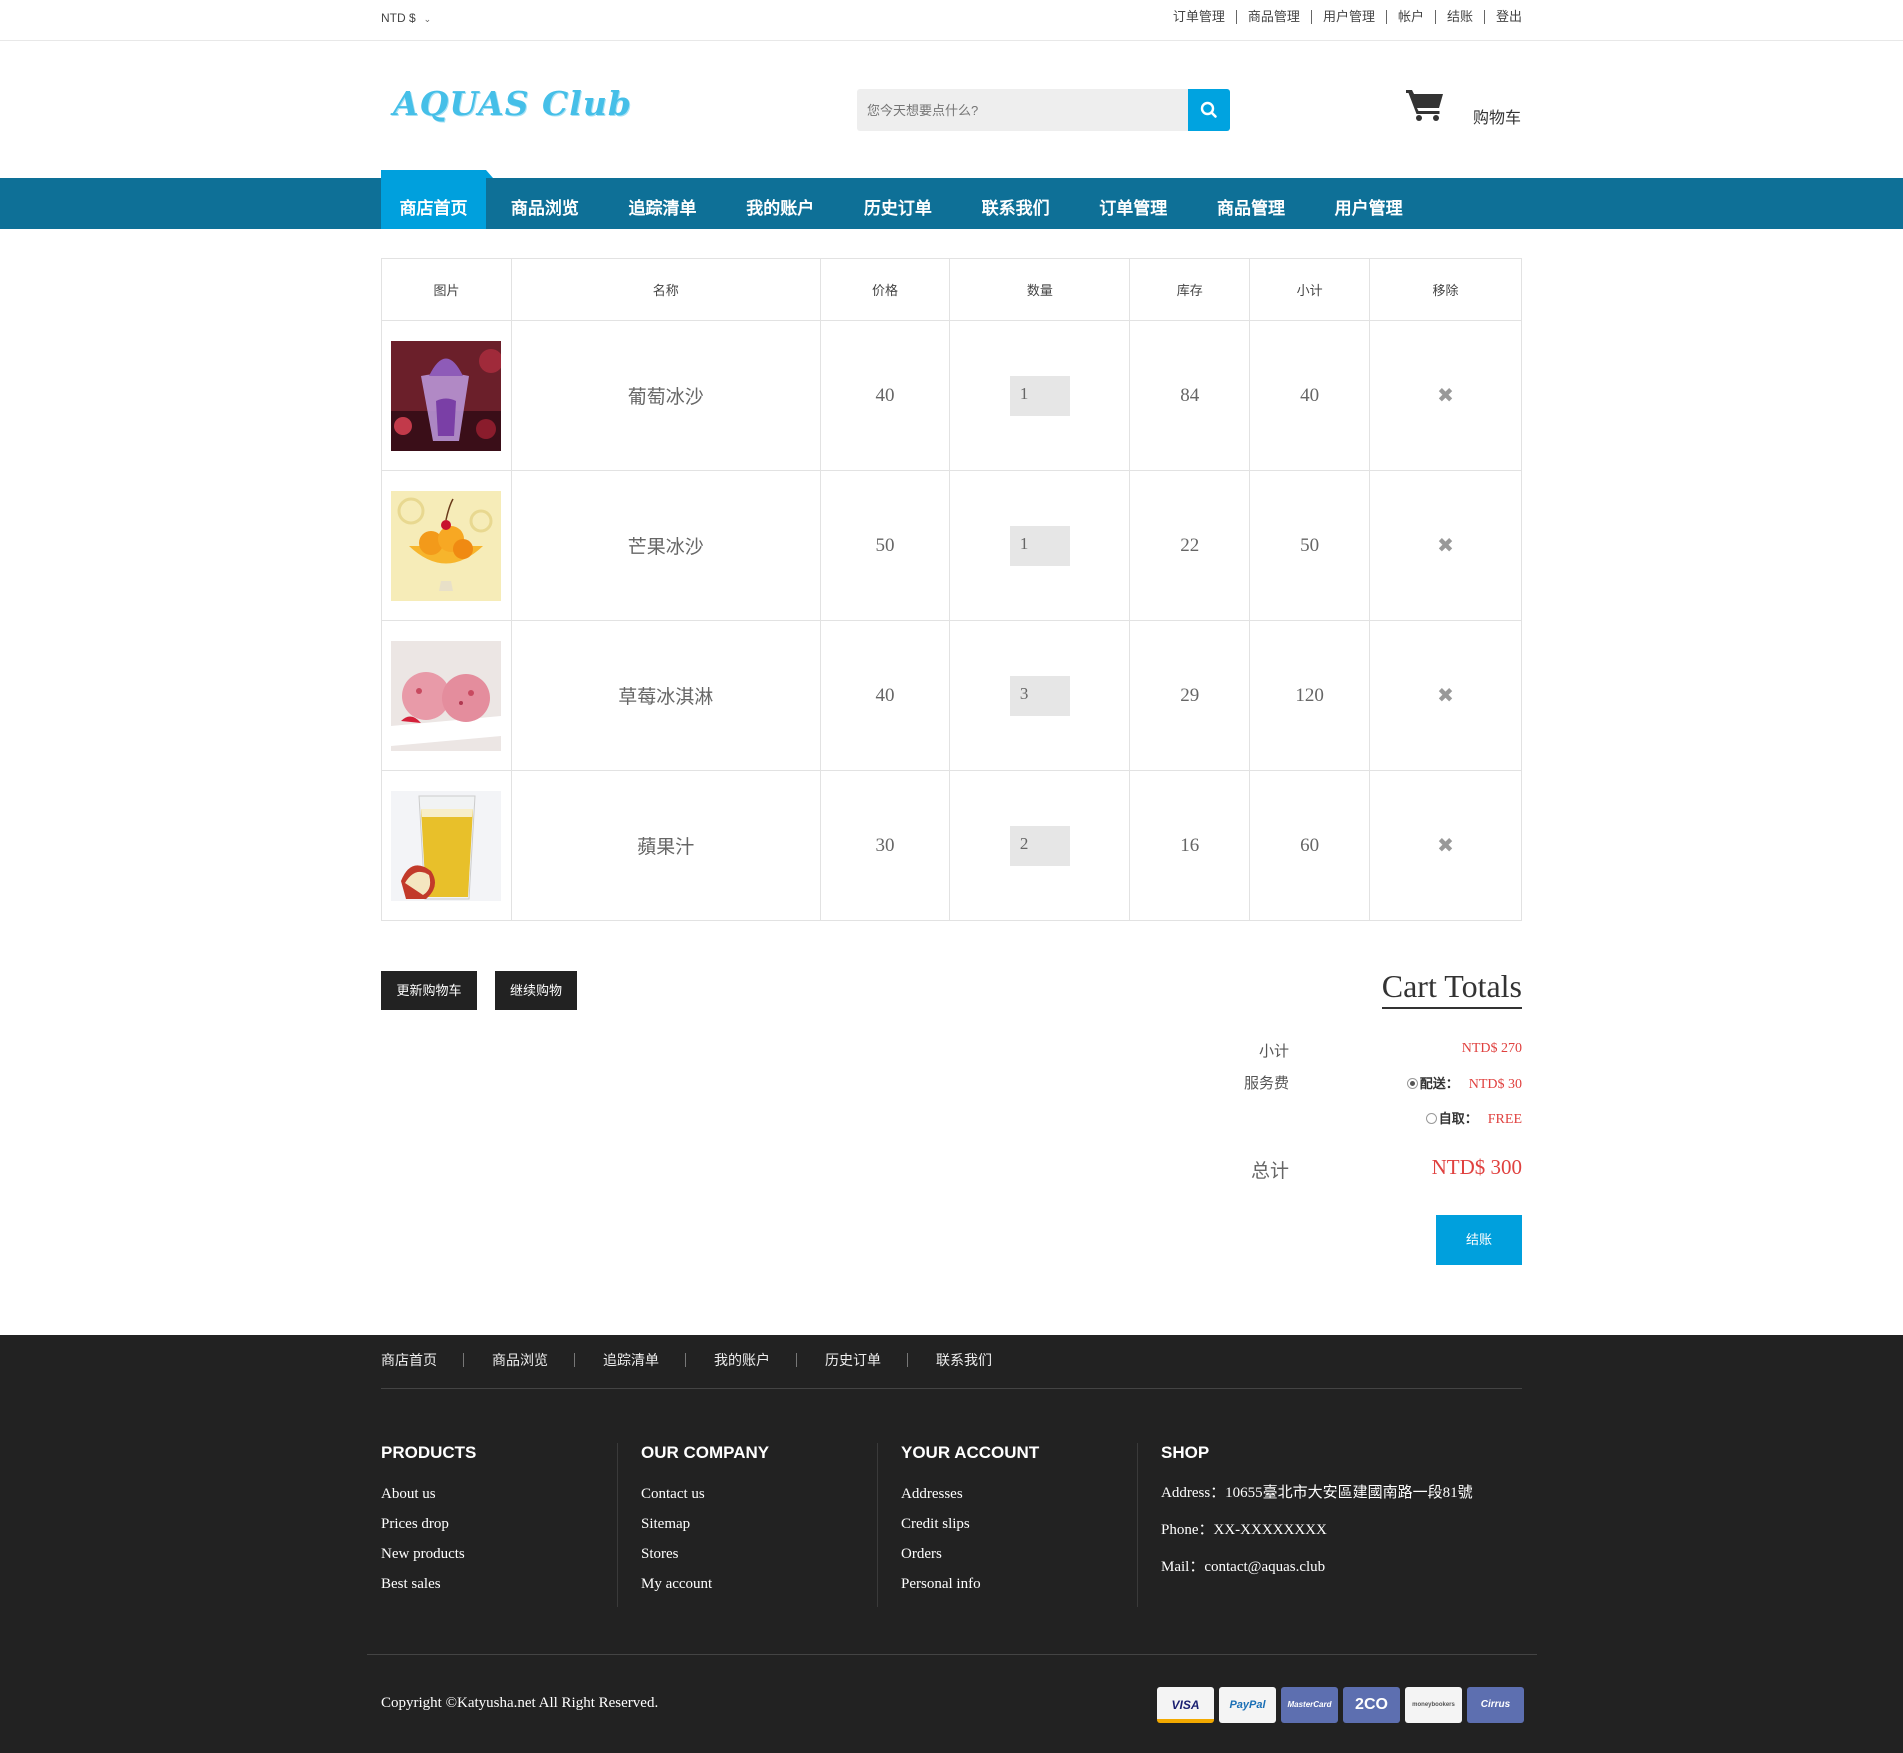 The height and width of the screenshot is (1753, 1903). I want to click on nav-order-management: 订单管理, so click(1133, 199).